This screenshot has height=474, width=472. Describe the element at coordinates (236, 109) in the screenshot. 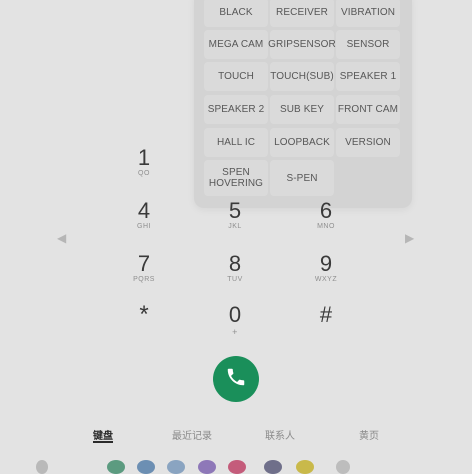

I see `speaker-2-test-button: SPEAKER 2` at that location.